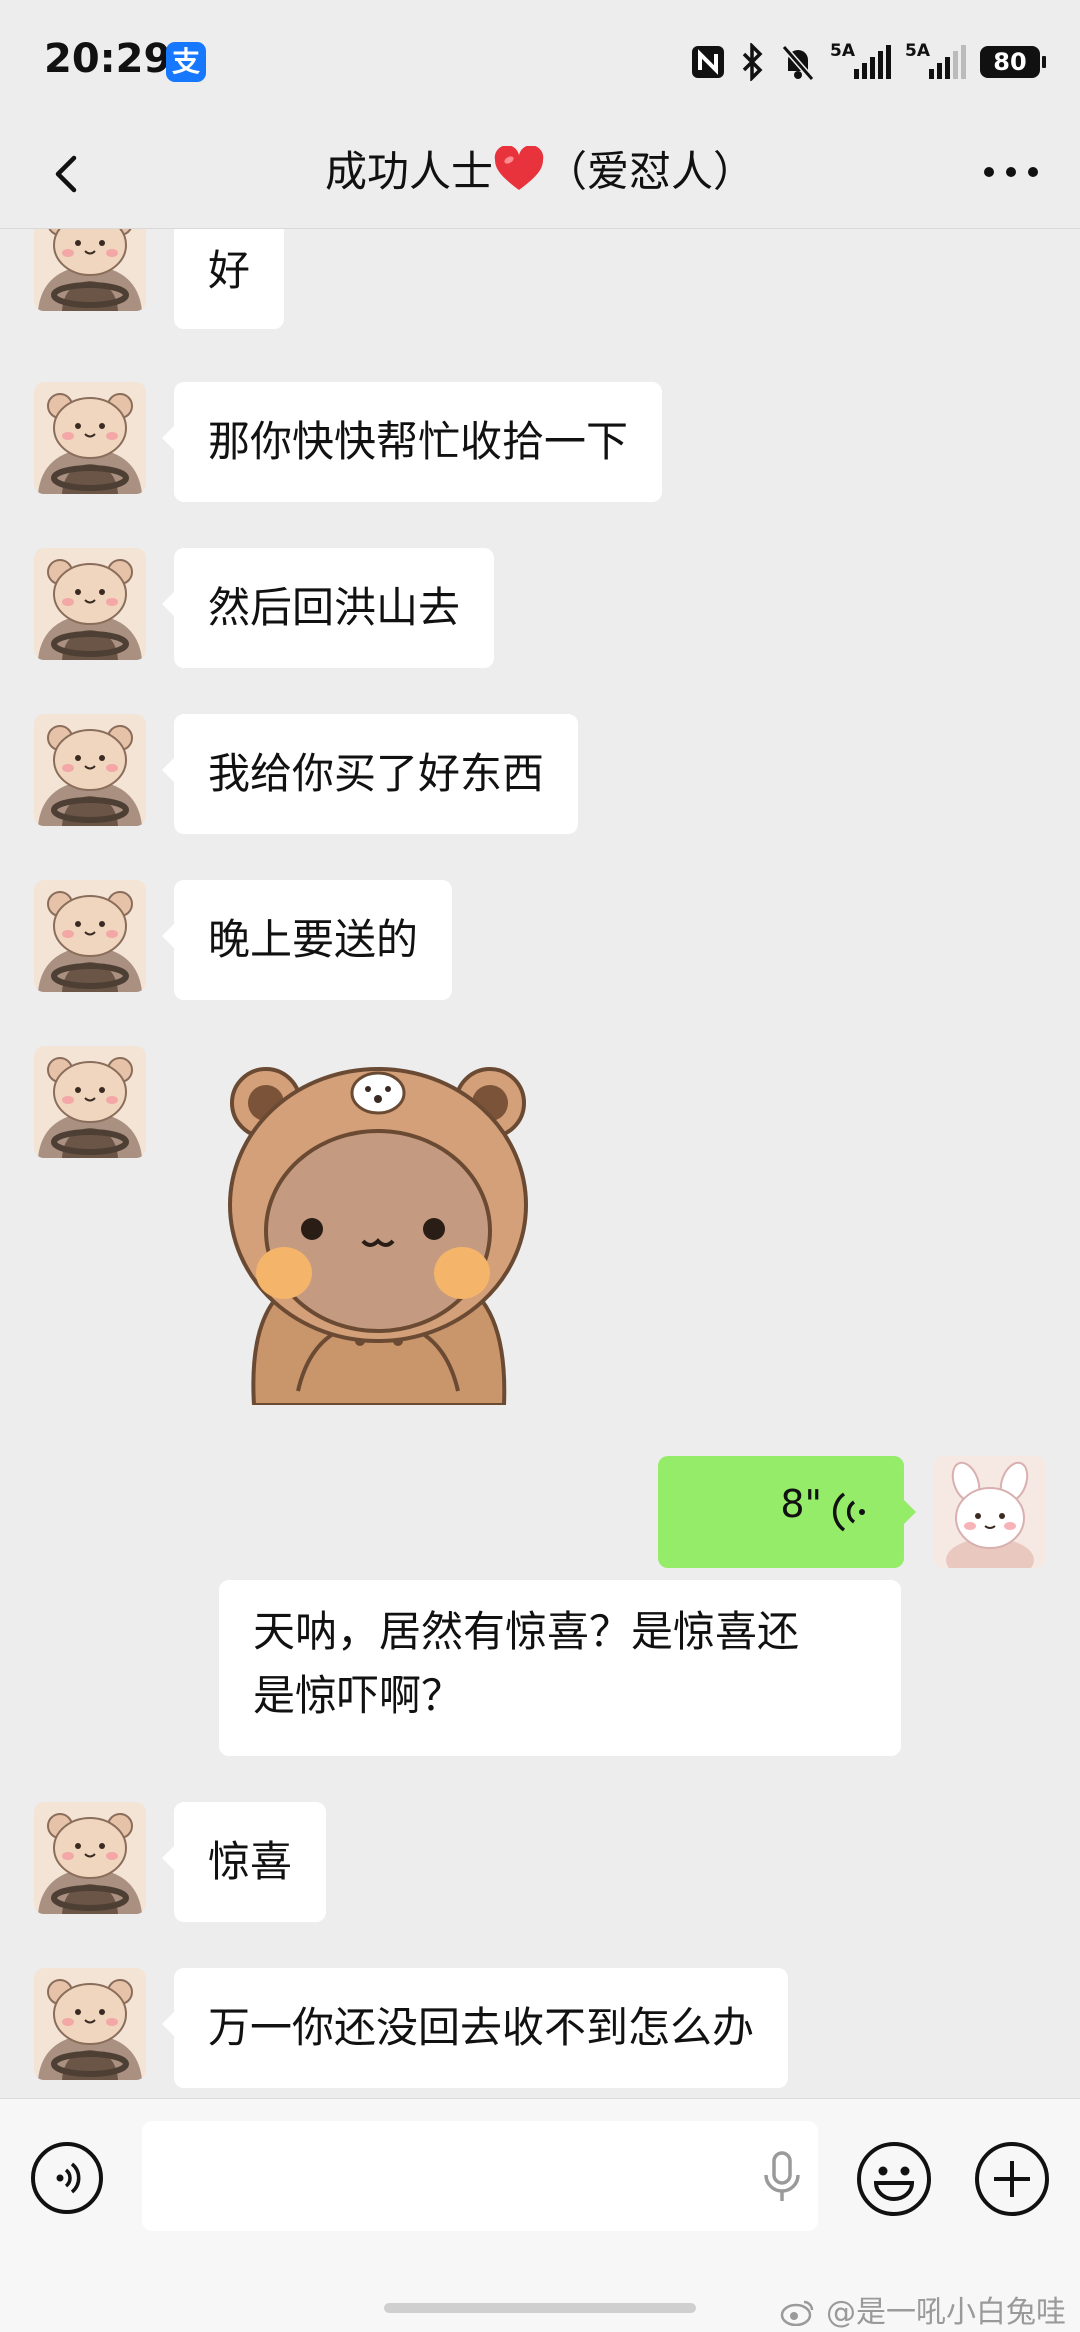 The image size is (1080, 2332). What do you see at coordinates (935, 60) in the screenshot?
I see `signal-indicator-2: 5A` at bounding box center [935, 60].